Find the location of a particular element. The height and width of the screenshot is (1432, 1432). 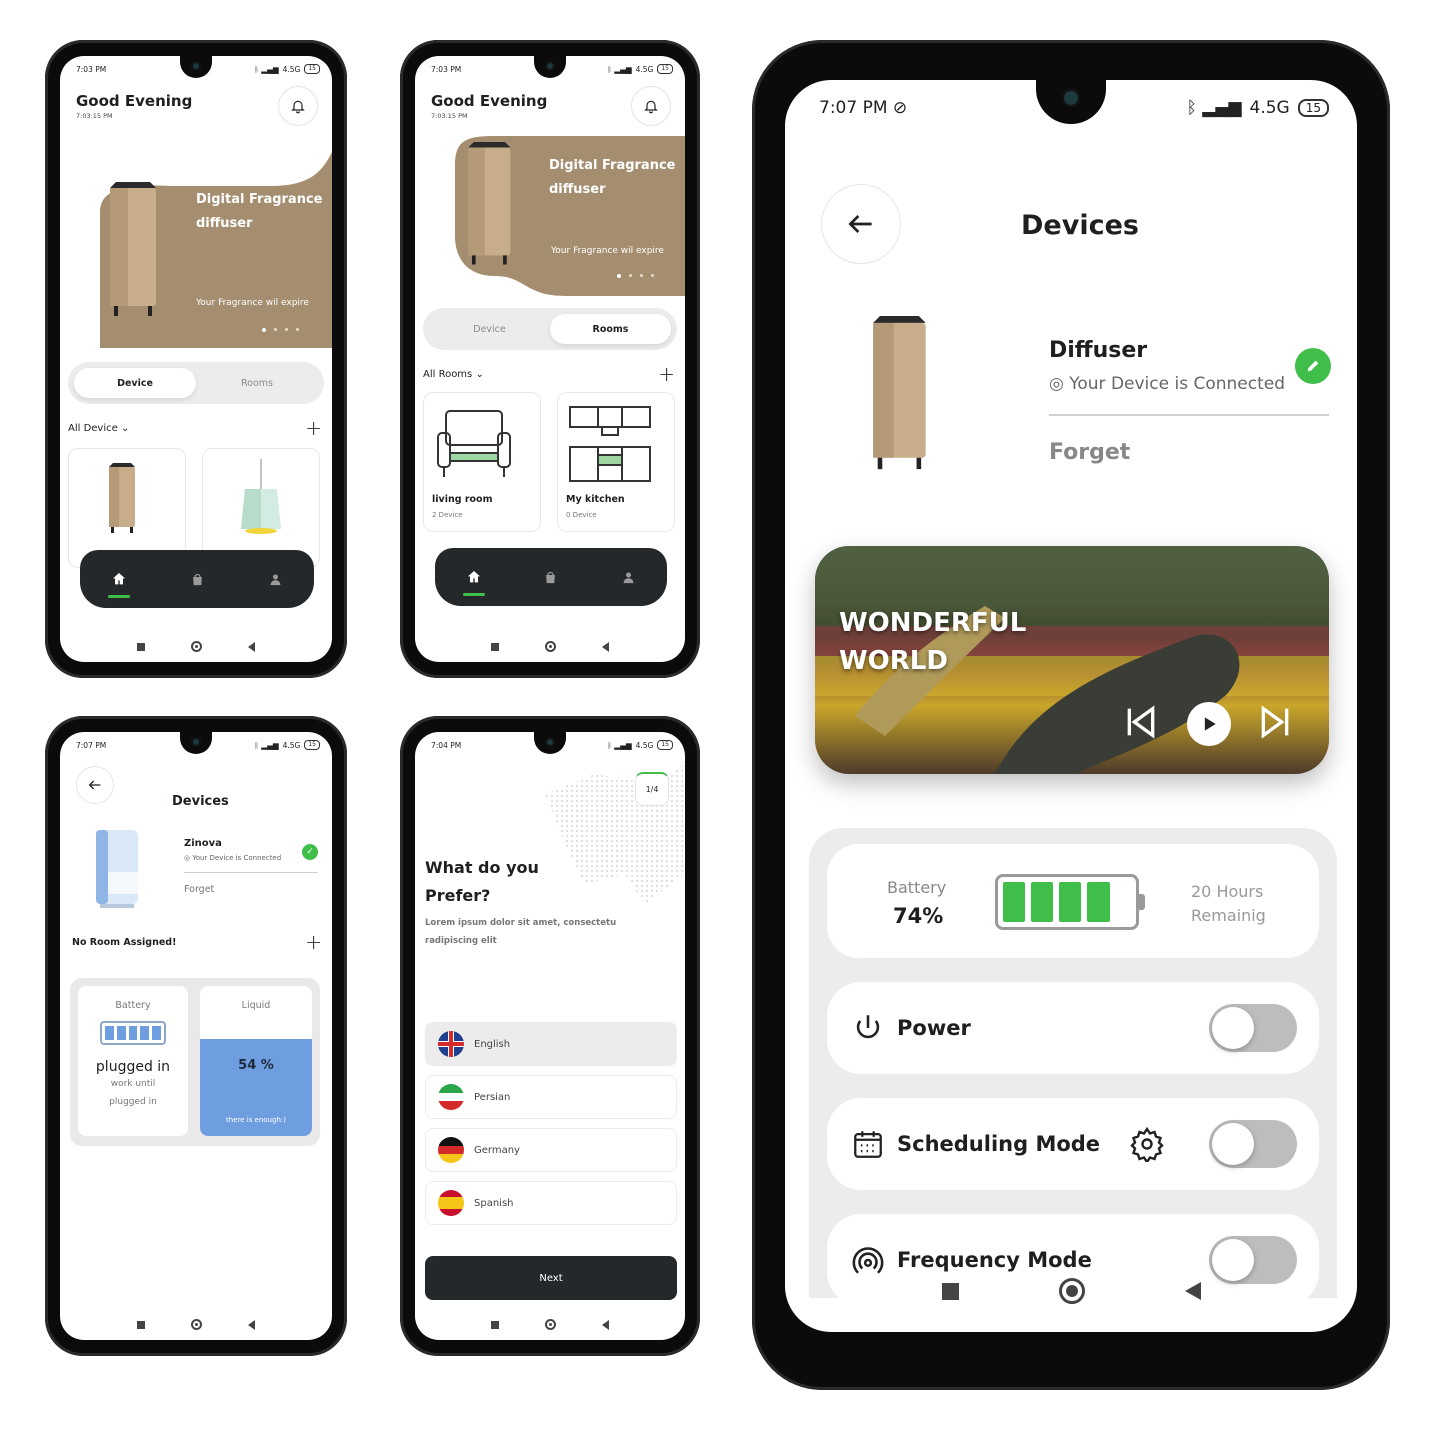

scheduling-label: Scheduling Mode is located at coordinates (999, 1144).